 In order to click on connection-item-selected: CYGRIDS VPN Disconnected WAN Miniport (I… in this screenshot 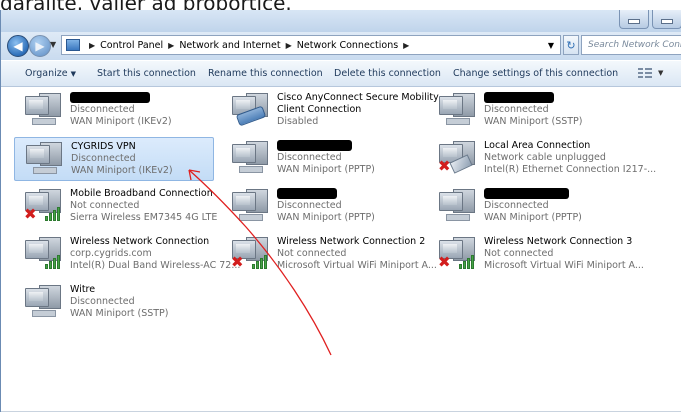, I will do `click(114, 159)`.